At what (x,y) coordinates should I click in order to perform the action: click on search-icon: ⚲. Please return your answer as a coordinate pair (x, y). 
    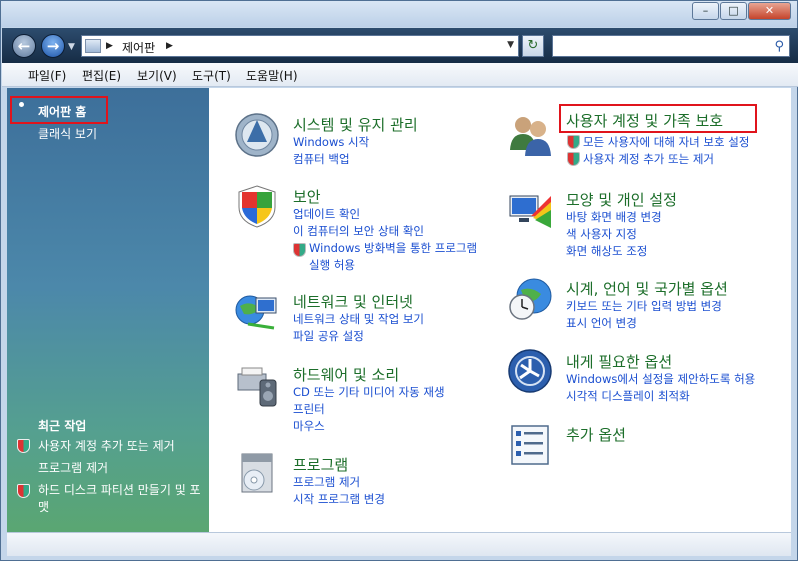
    Looking at the image, I should click on (779, 46).